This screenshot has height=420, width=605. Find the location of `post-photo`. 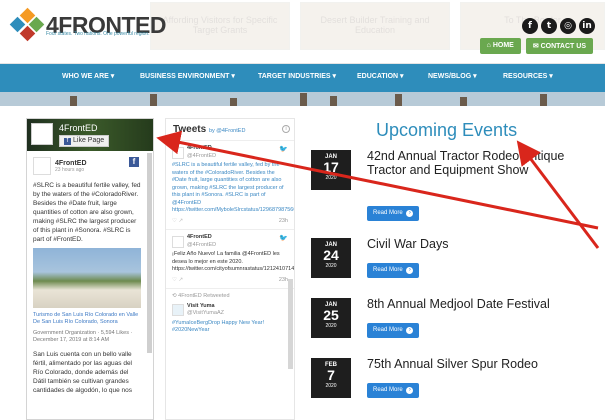

post-photo is located at coordinates (87, 278).